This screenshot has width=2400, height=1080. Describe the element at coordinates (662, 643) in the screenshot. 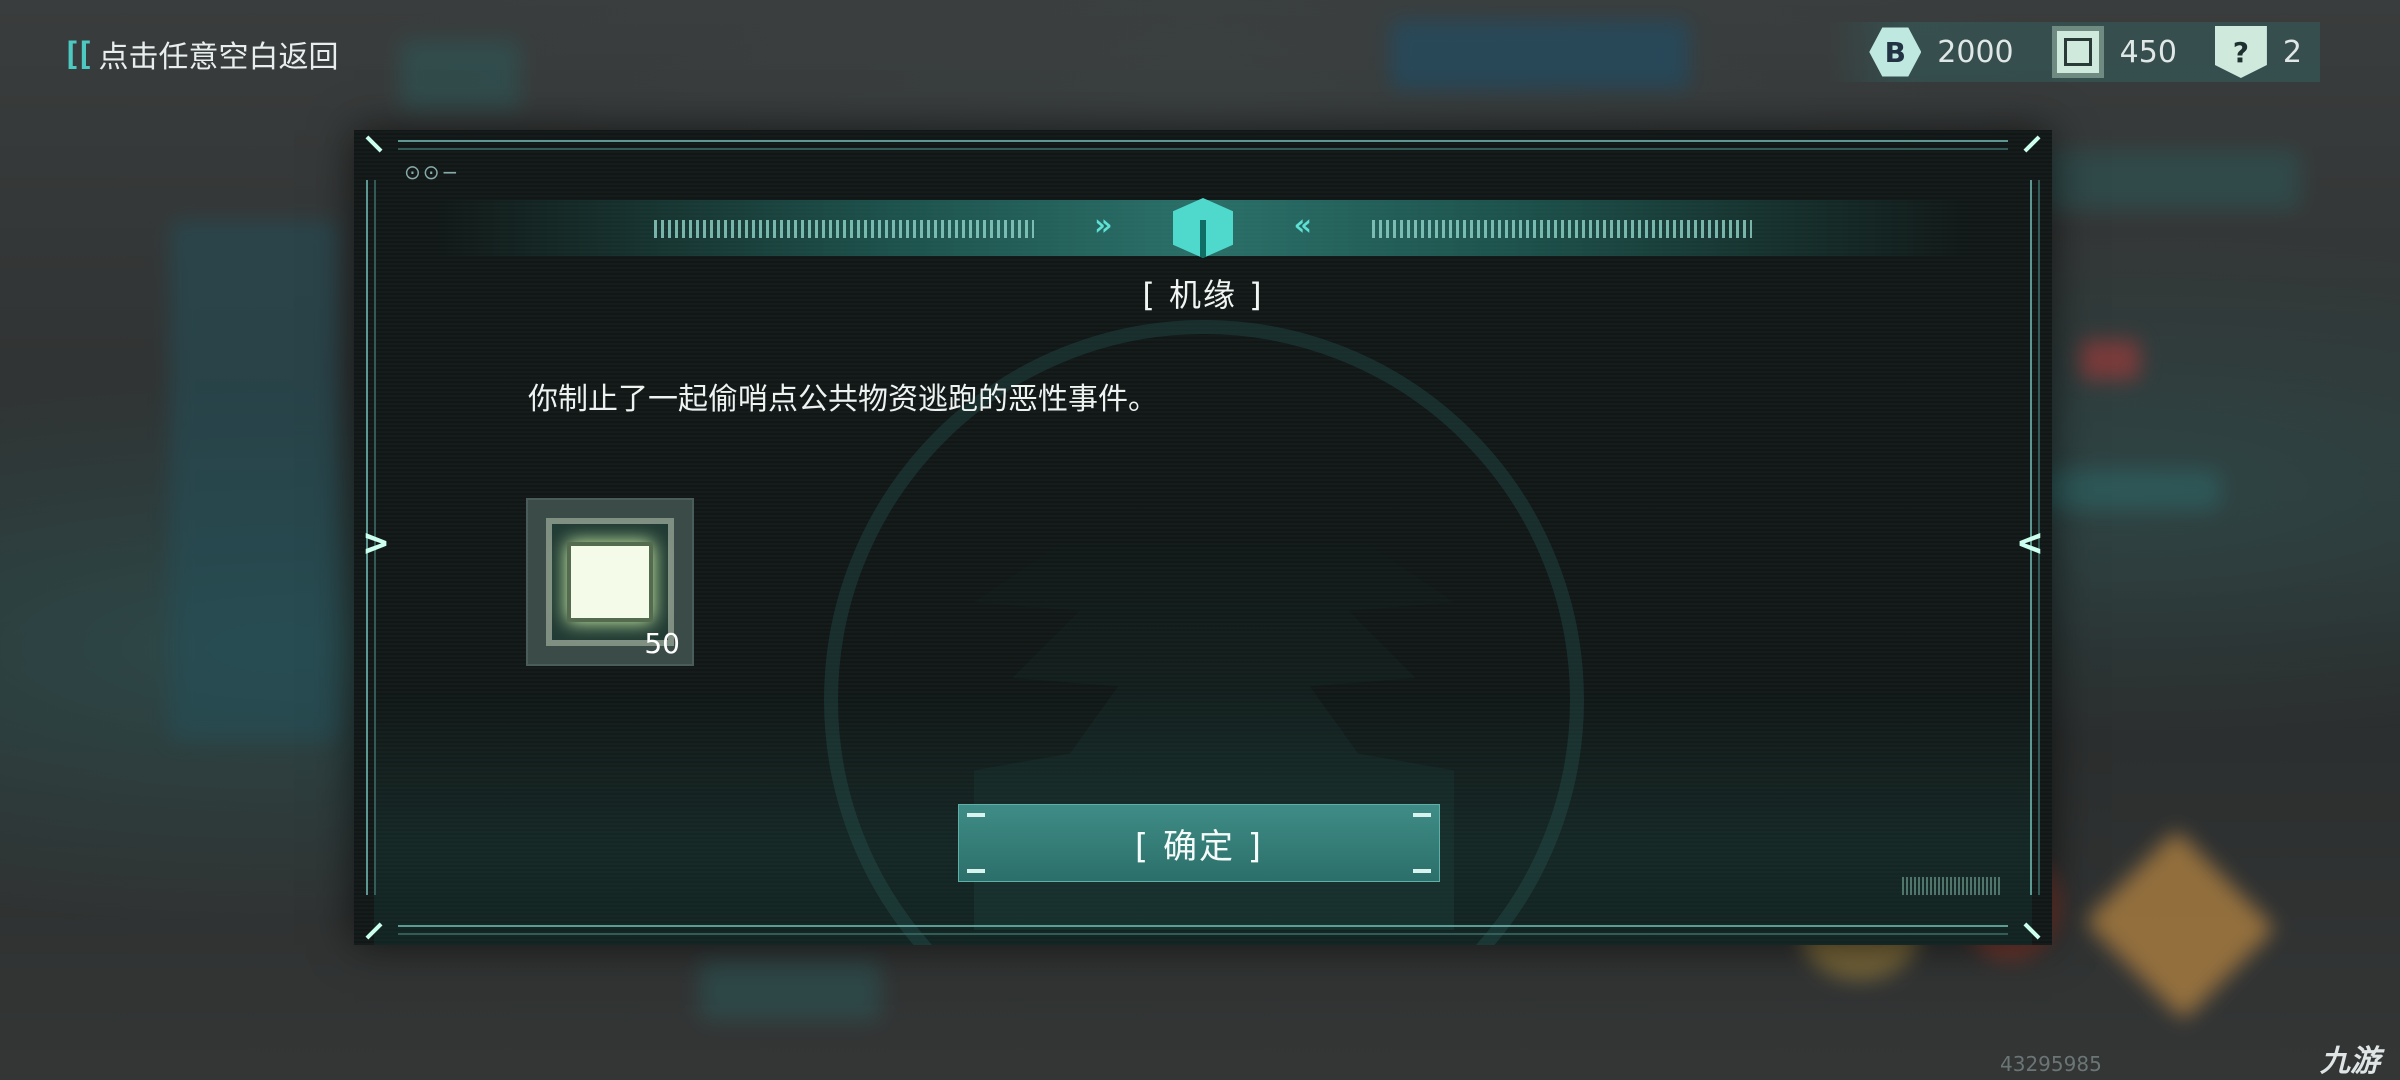

I see `reward-count: 50` at that location.